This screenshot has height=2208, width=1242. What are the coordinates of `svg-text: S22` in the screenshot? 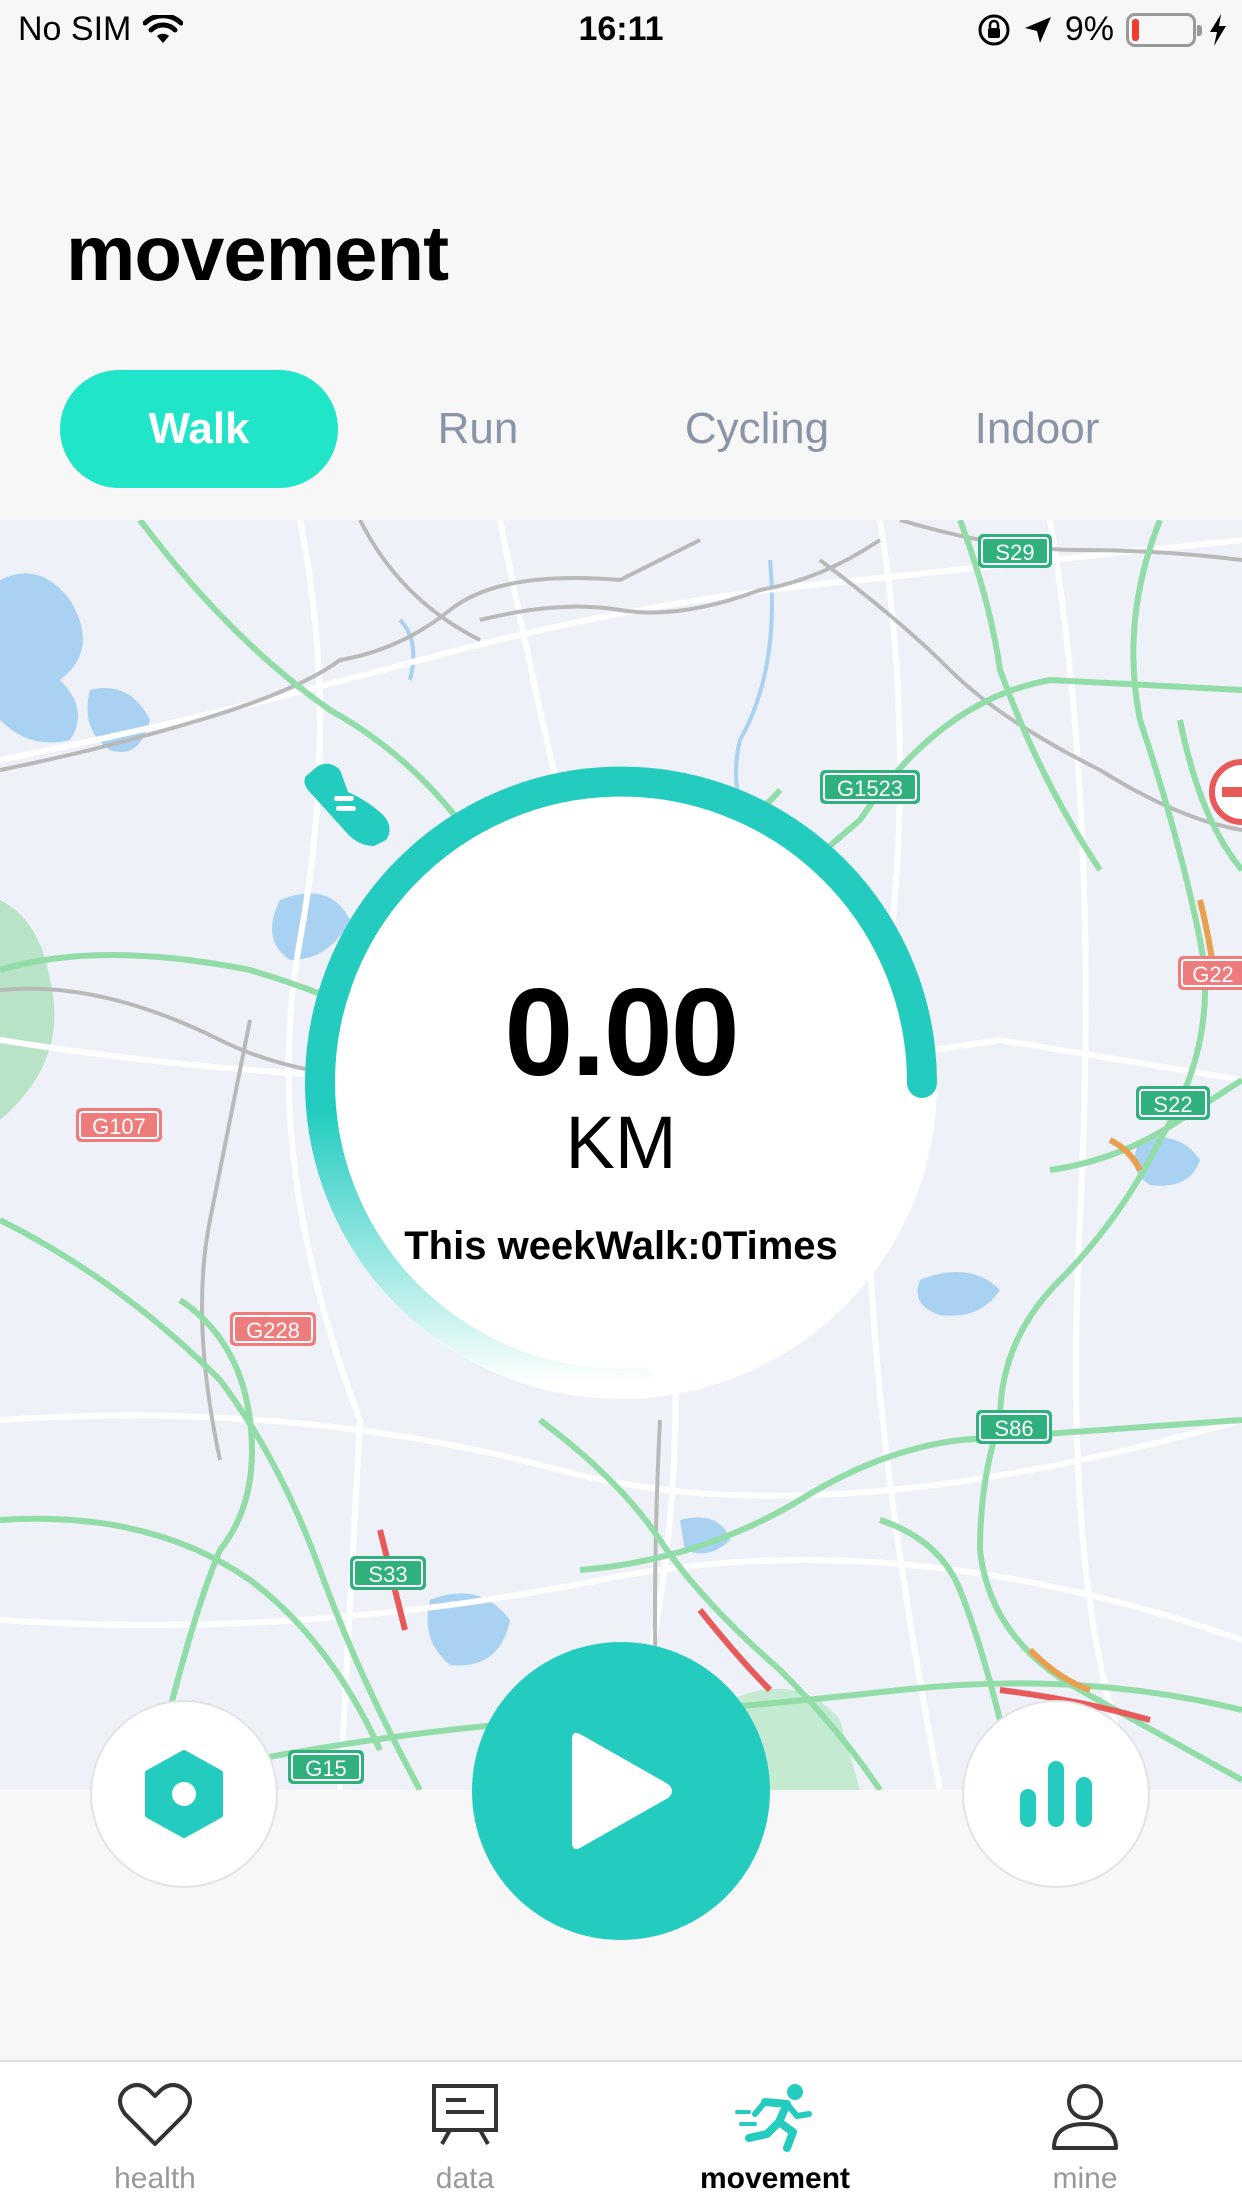 It's located at (1172, 1104).